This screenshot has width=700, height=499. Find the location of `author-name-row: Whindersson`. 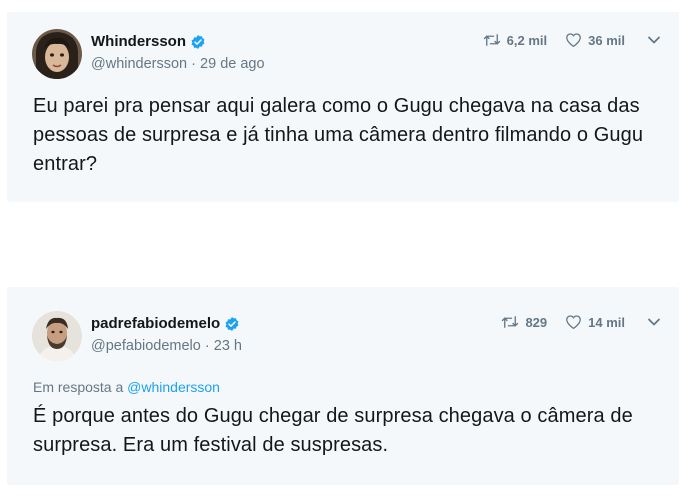

author-name-row: Whindersson is located at coordinates (148, 41).